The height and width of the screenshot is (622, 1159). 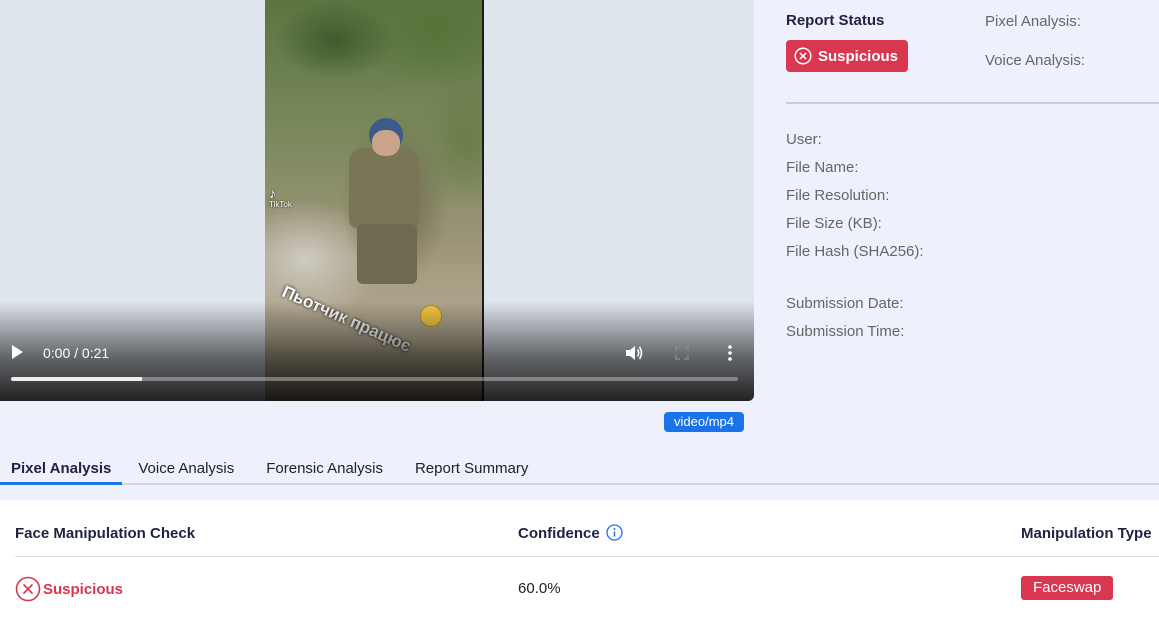 I want to click on file-name-label: File Name:, so click(x=822, y=167).